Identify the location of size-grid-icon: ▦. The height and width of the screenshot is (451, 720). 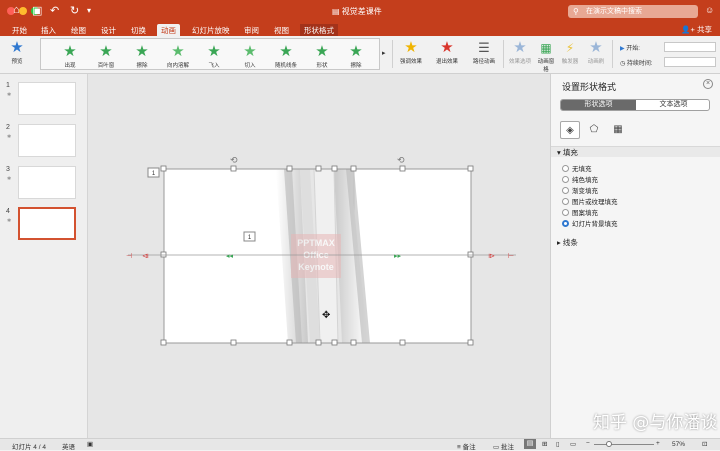
(618, 130).